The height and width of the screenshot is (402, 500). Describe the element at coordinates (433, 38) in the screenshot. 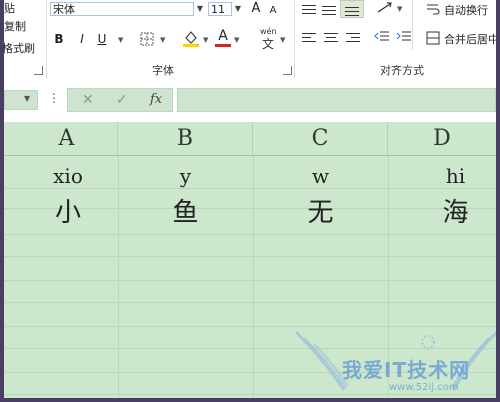

I see `merge-center-icon` at that location.